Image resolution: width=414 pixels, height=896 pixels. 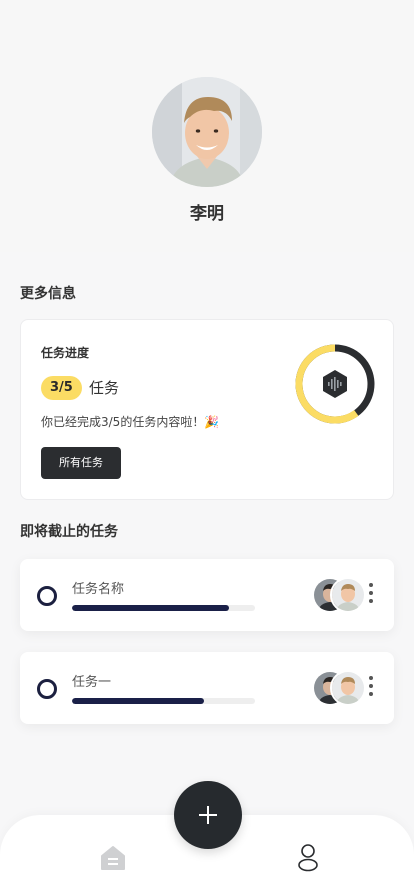 What do you see at coordinates (130, 422) in the screenshot?
I see `task-progress-description: 你已经完成3/5的任务内容啦！🎉` at bounding box center [130, 422].